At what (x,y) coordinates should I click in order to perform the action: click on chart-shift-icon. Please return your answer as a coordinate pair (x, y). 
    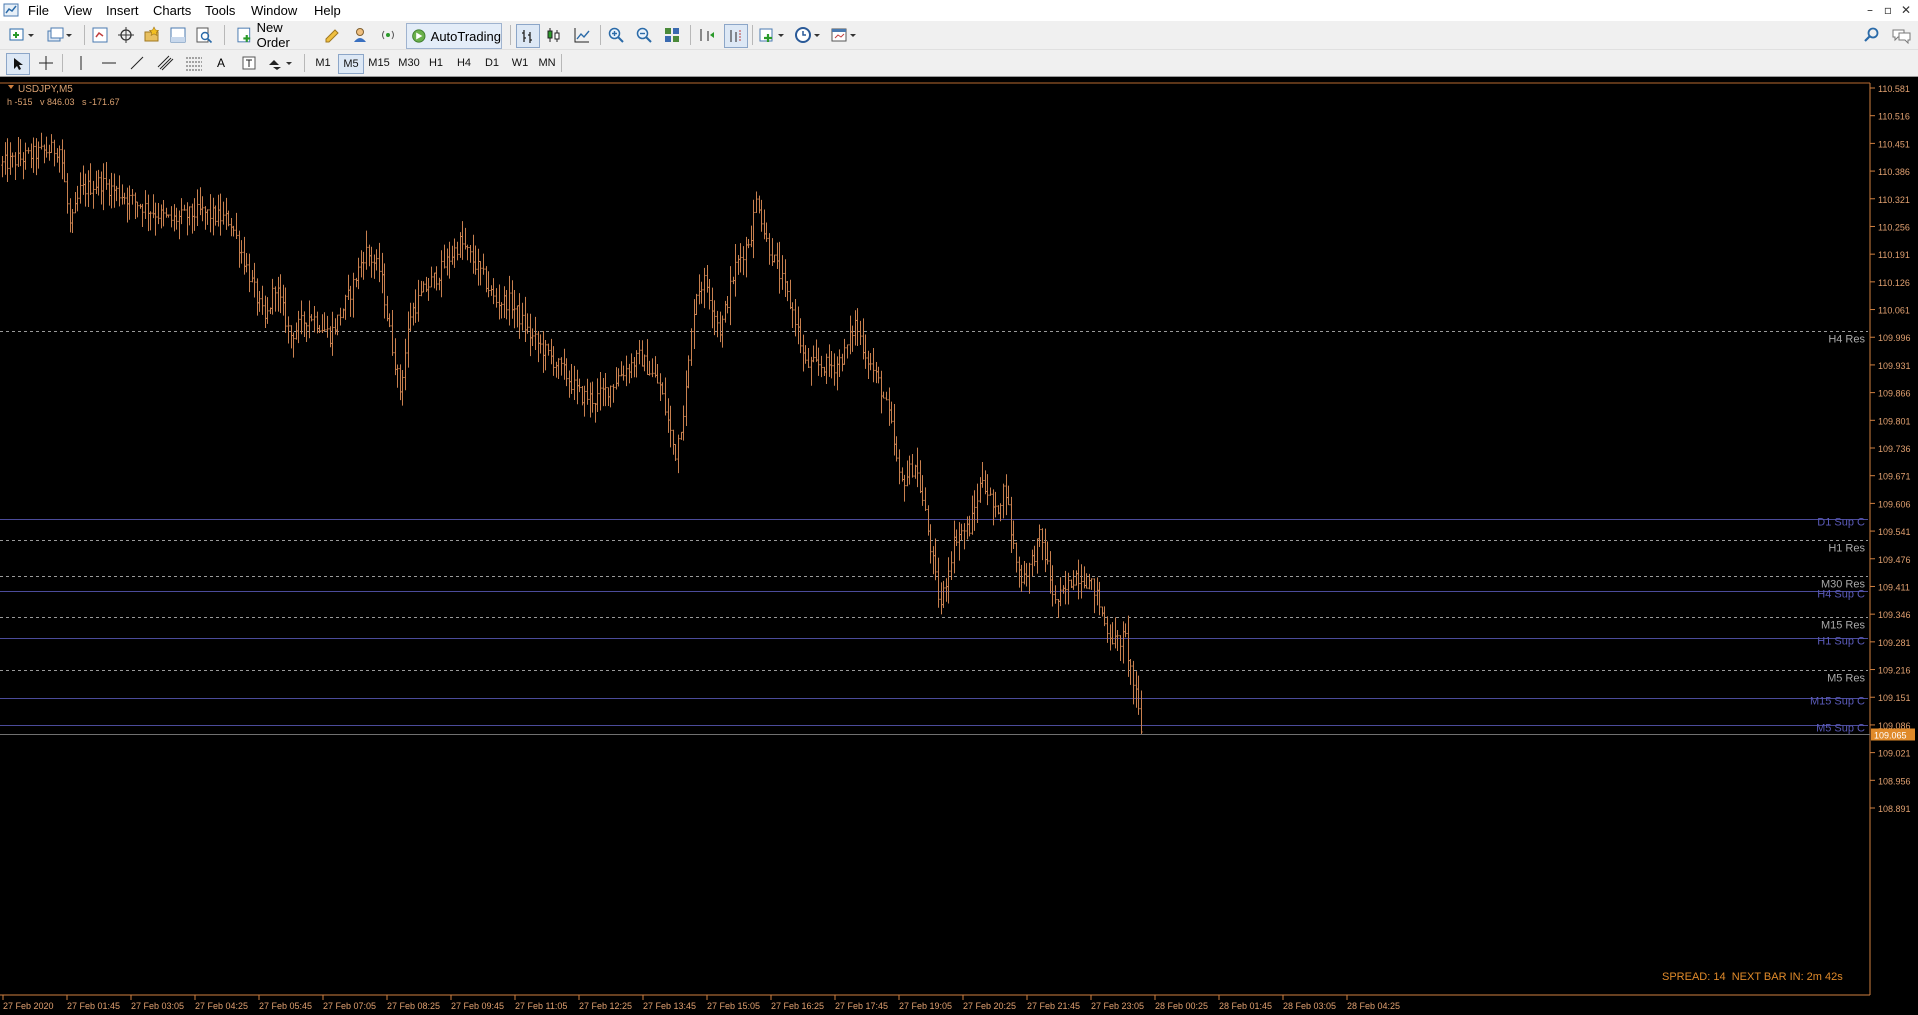
    Looking at the image, I should click on (735, 36).